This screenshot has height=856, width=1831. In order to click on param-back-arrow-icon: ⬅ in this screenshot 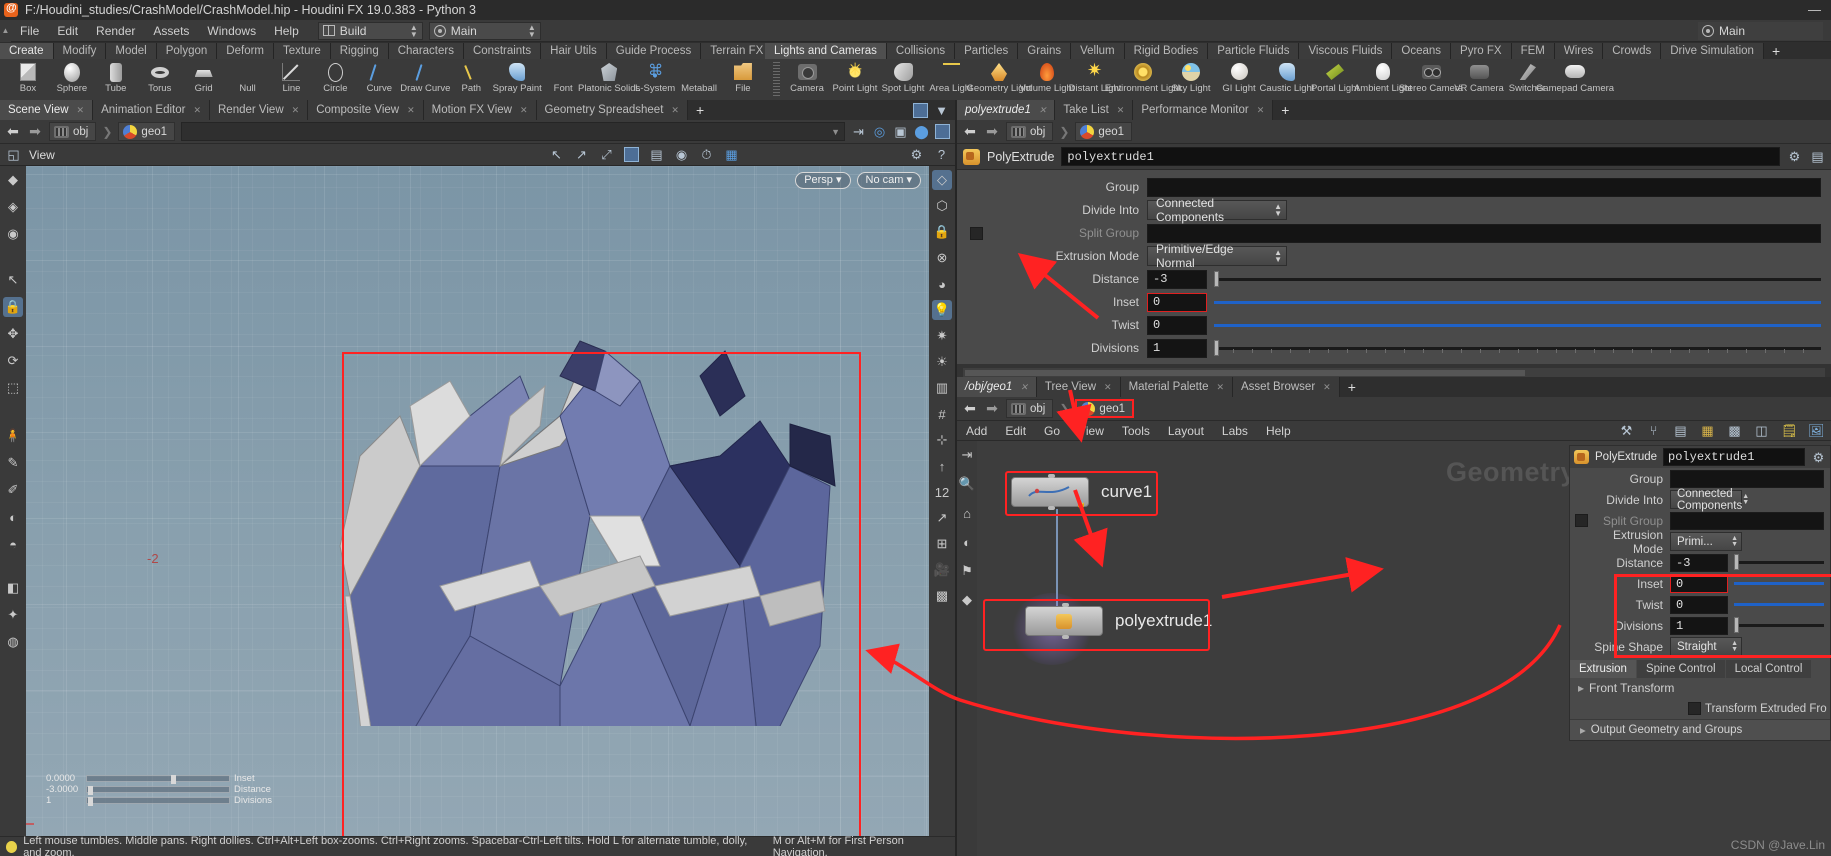, I will do `click(970, 131)`.